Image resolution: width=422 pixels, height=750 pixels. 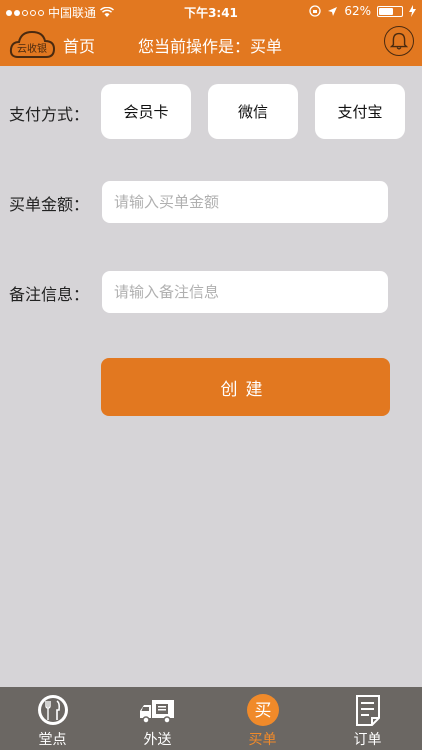 What do you see at coordinates (49, 114) in the screenshot?
I see `payment-method-label: 支付方式：` at bounding box center [49, 114].